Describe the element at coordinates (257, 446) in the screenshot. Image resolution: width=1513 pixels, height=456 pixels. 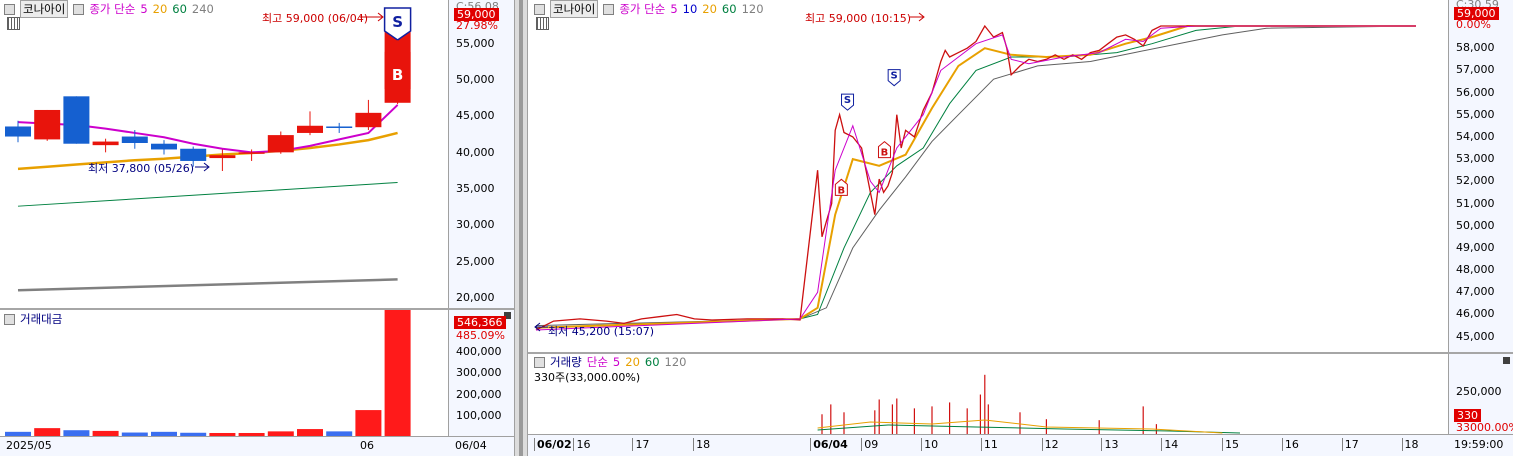
I see `daily-date-axis: 2025/05 06 06/04` at that location.